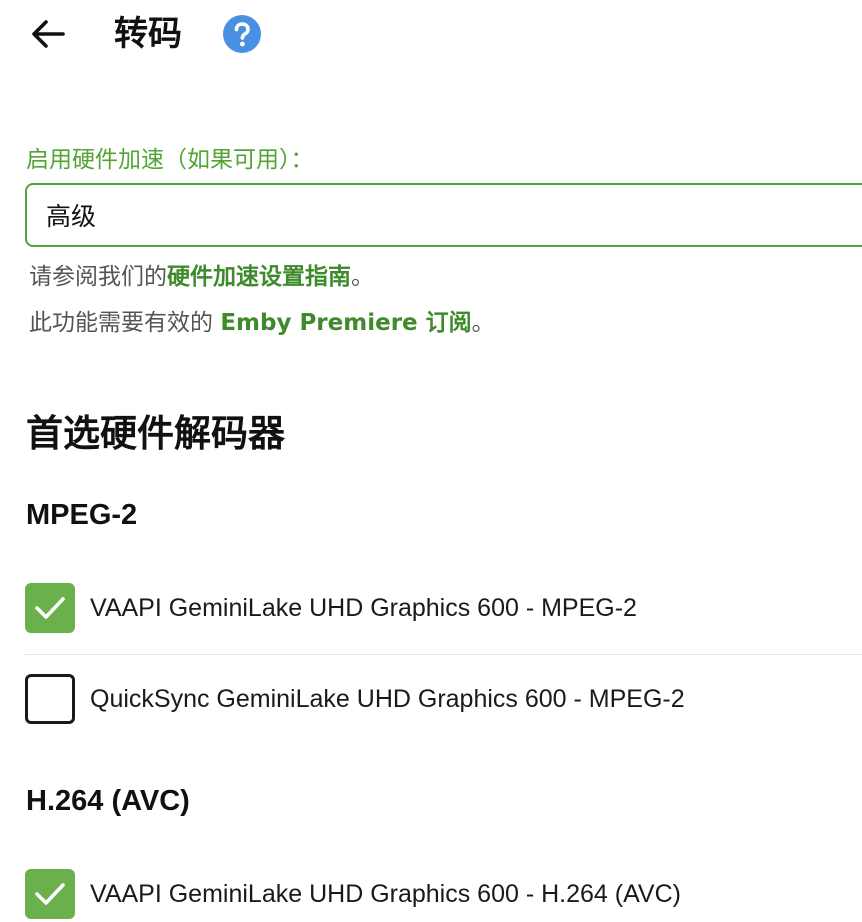 The height and width of the screenshot is (922, 862). Describe the element at coordinates (98, 277) in the screenshot. I see `help-text-guide-prefix: 请参阅我们的` at that location.